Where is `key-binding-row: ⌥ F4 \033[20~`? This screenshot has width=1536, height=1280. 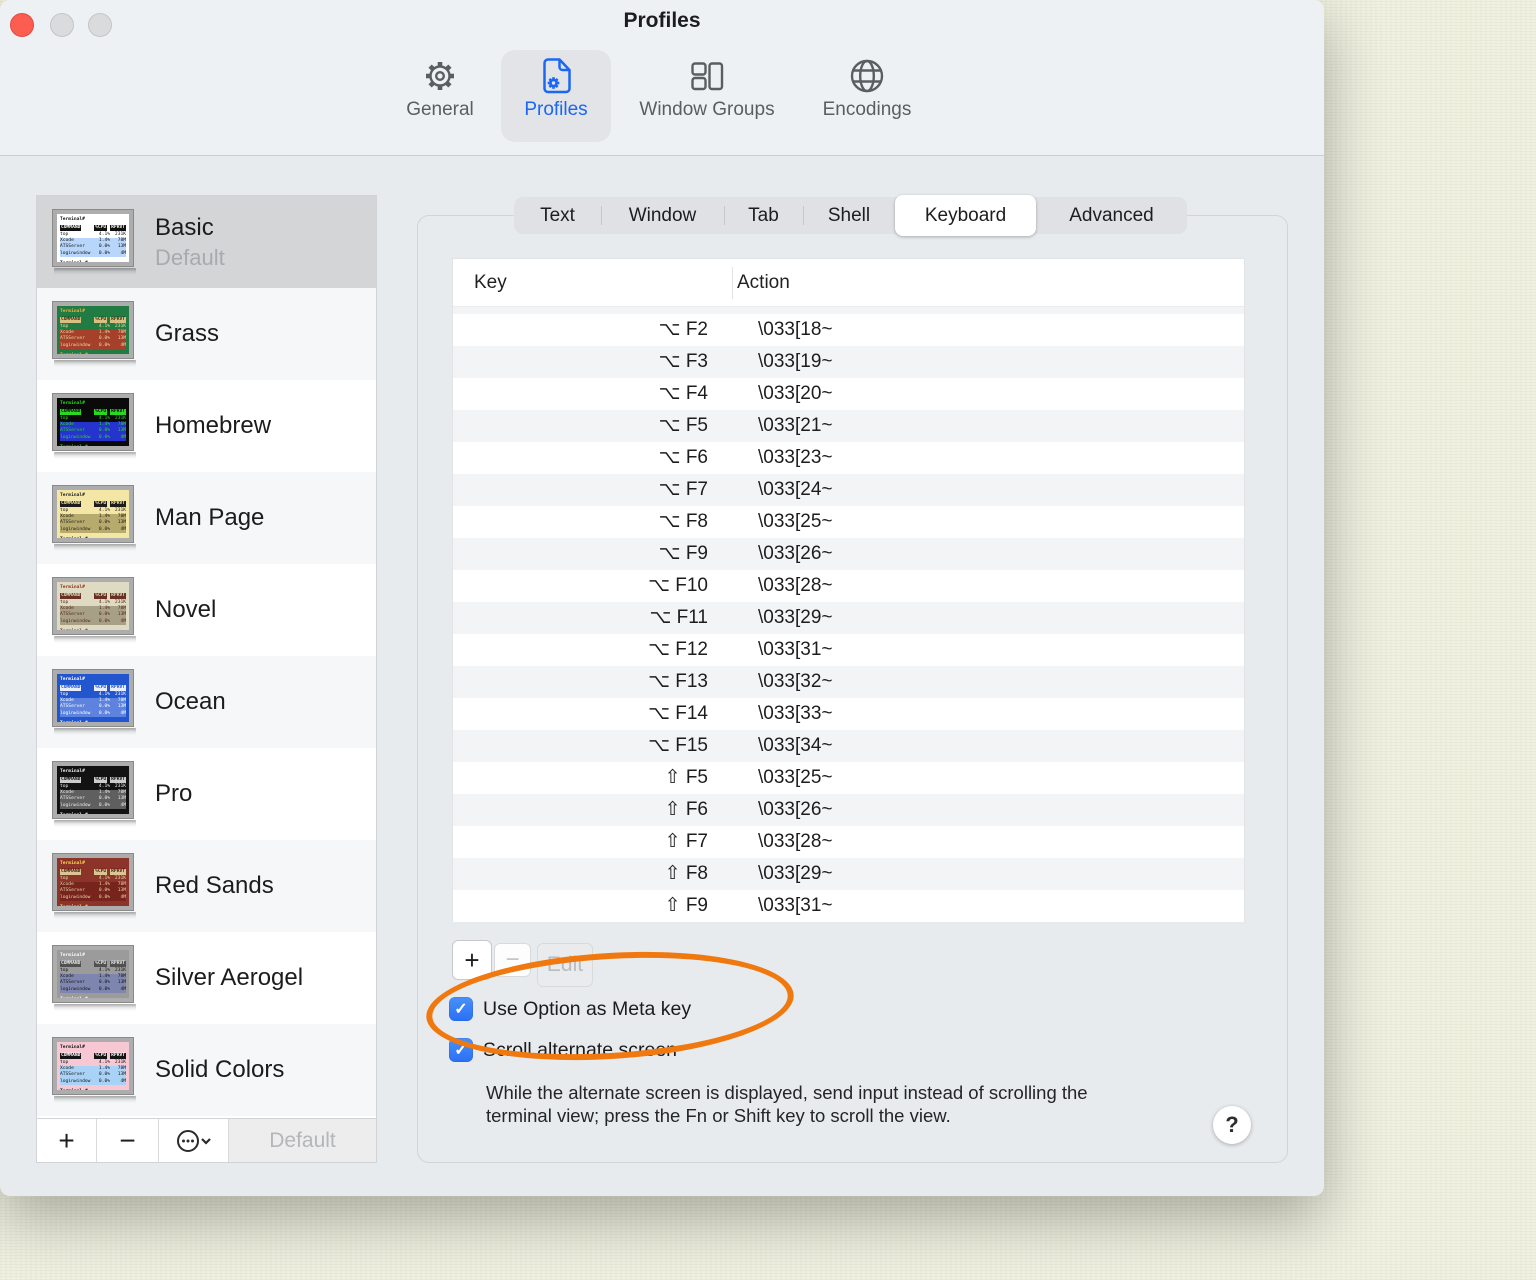
key-binding-row: ⌥ F4 \033[20~ is located at coordinates (848, 394).